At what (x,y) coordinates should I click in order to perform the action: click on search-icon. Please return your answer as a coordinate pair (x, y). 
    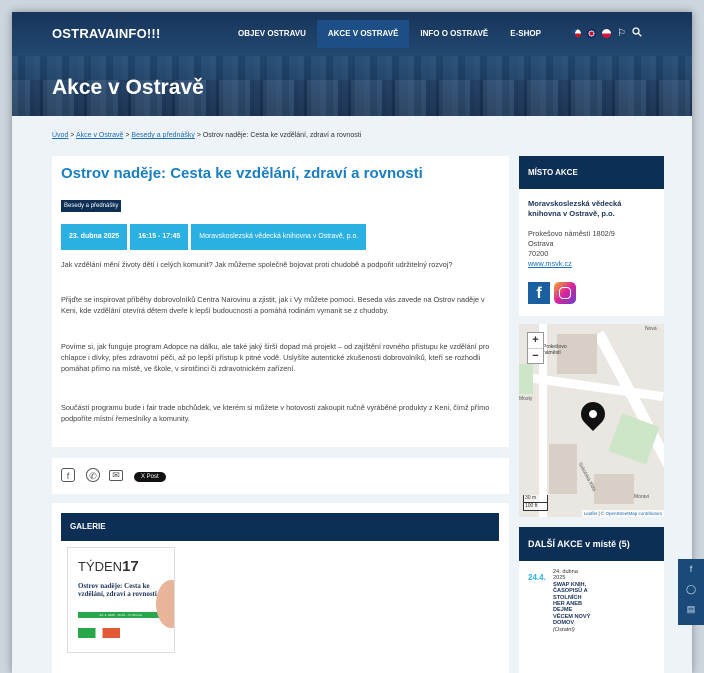
    Looking at the image, I should click on (637, 33).